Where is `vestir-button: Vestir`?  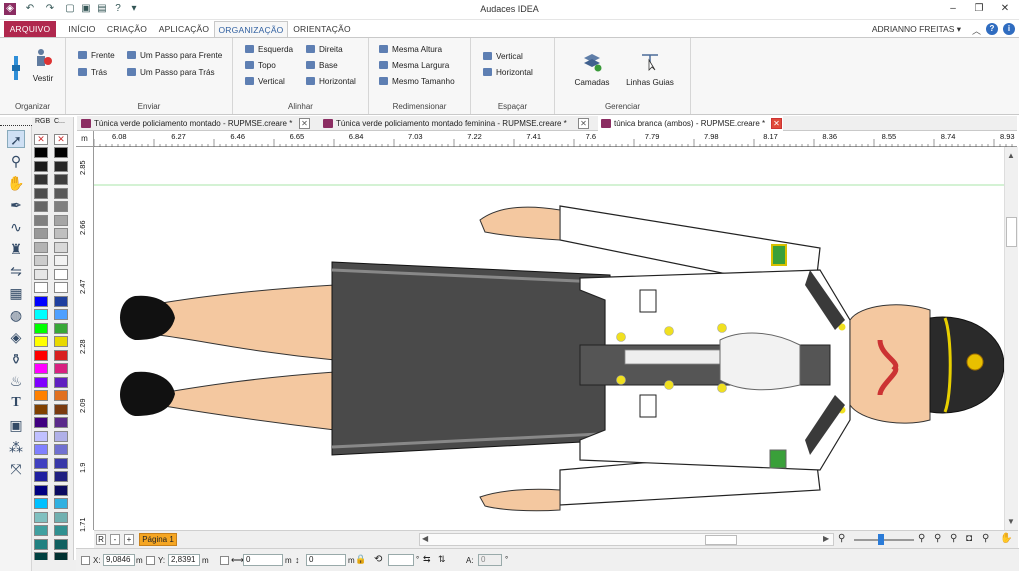
vestir-button: Vestir is located at coordinates (43, 65).